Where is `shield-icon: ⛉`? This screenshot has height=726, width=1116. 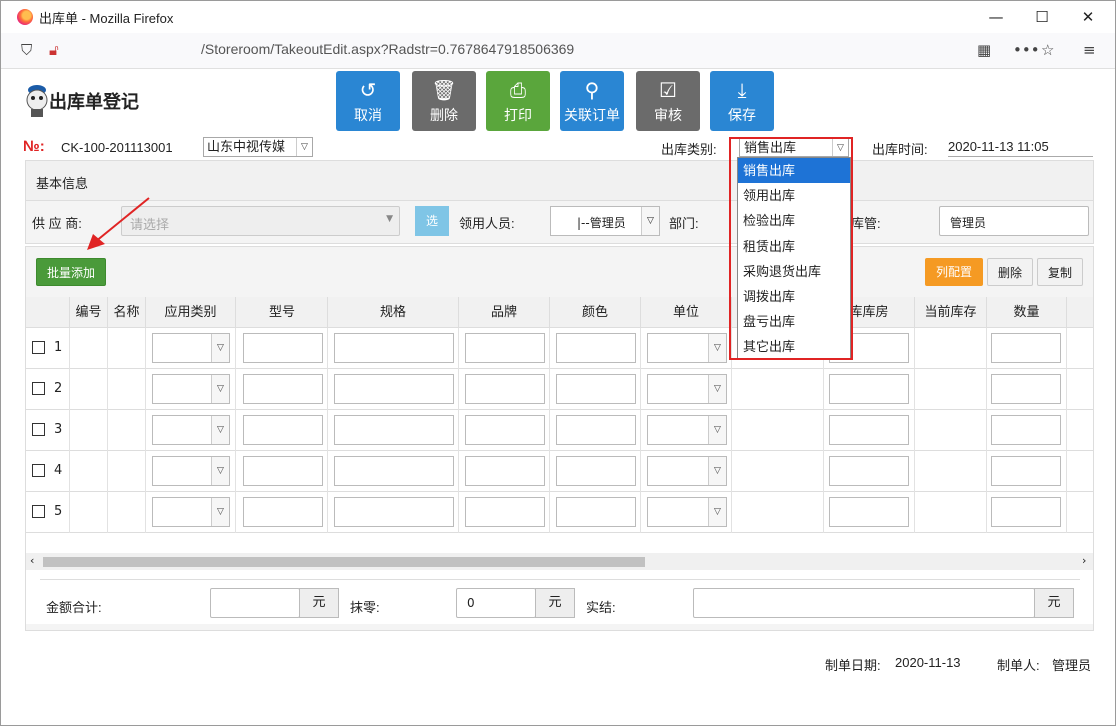 shield-icon: ⛉ is located at coordinates (26, 50).